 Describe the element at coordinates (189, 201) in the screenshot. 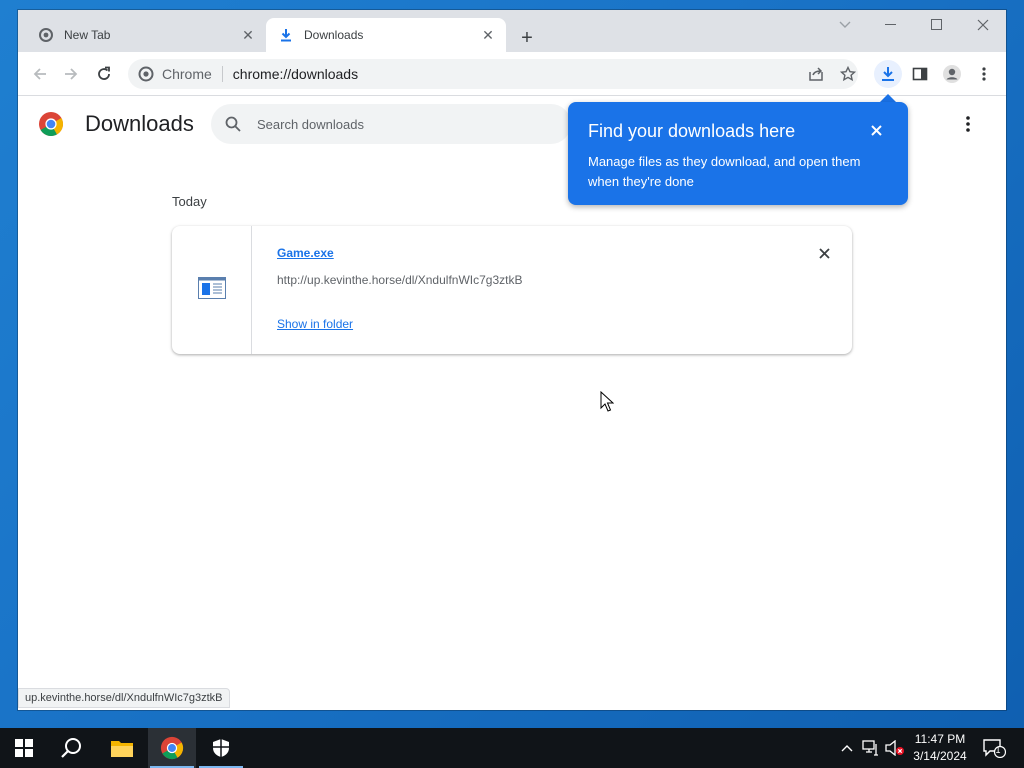

I see `date-heading: Today` at that location.